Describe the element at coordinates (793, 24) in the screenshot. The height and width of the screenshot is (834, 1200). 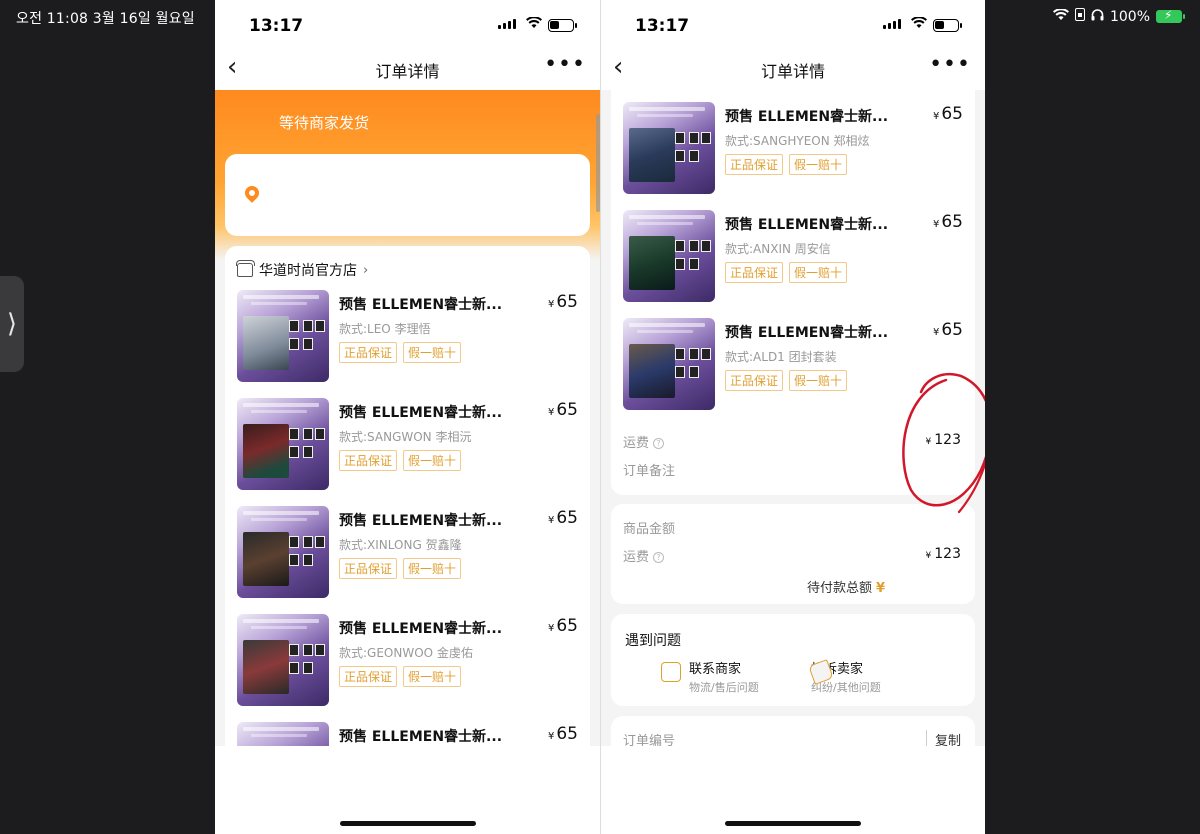
I see `phone-status-bar: 13:17` at that location.